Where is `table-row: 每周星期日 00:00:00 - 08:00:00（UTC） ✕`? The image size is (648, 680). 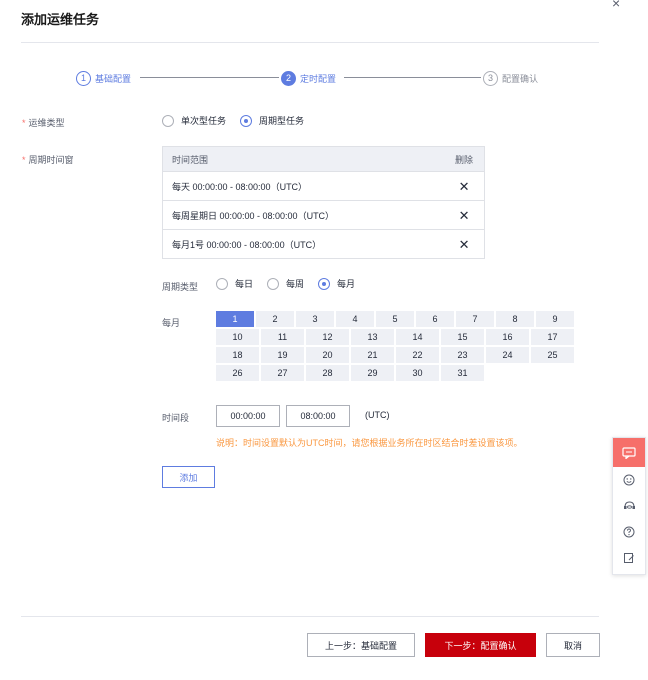
table-row: 每周星期日 00:00:00 - 08:00:00（UTC） ✕ is located at coordinates (323, 214).